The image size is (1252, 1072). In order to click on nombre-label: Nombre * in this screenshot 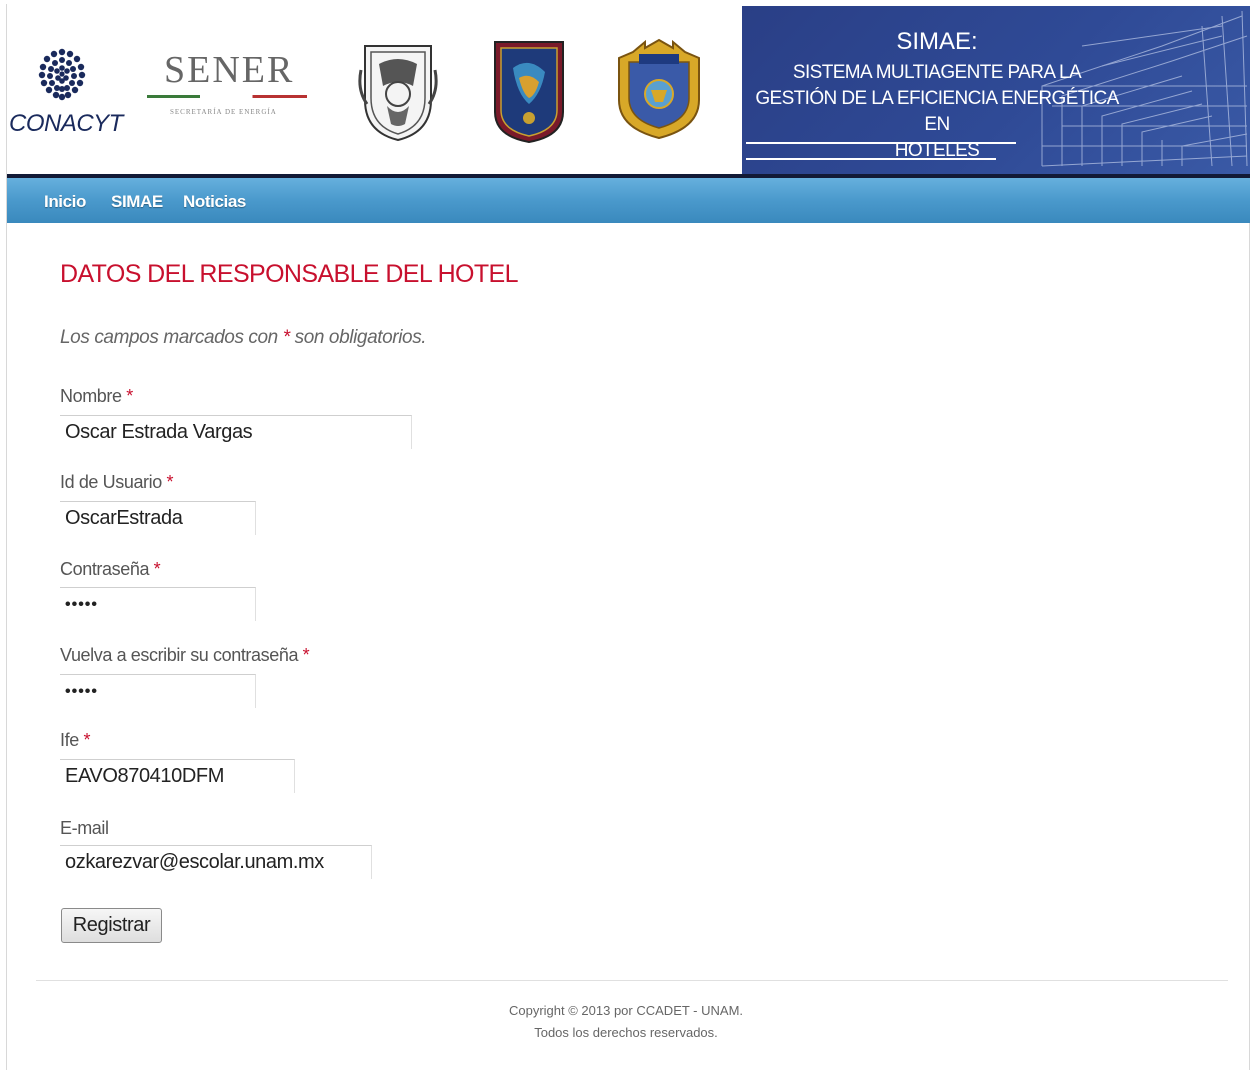, I will do `click(96, 396)`.